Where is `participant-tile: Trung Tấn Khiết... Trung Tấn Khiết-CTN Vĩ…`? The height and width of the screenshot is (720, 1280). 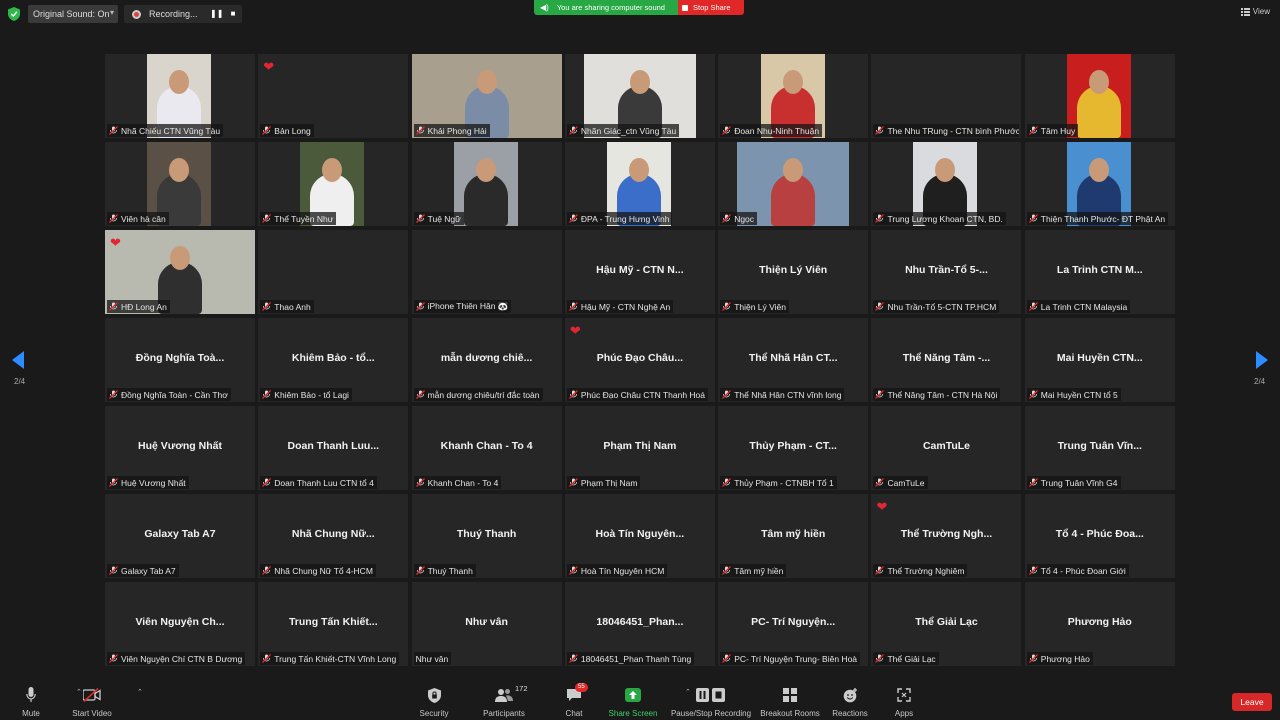
participant-tile: Trung Tấn Khiết... Trung Tấn Khiết-CTN Vĩ… is located at coordinates (333, 624).